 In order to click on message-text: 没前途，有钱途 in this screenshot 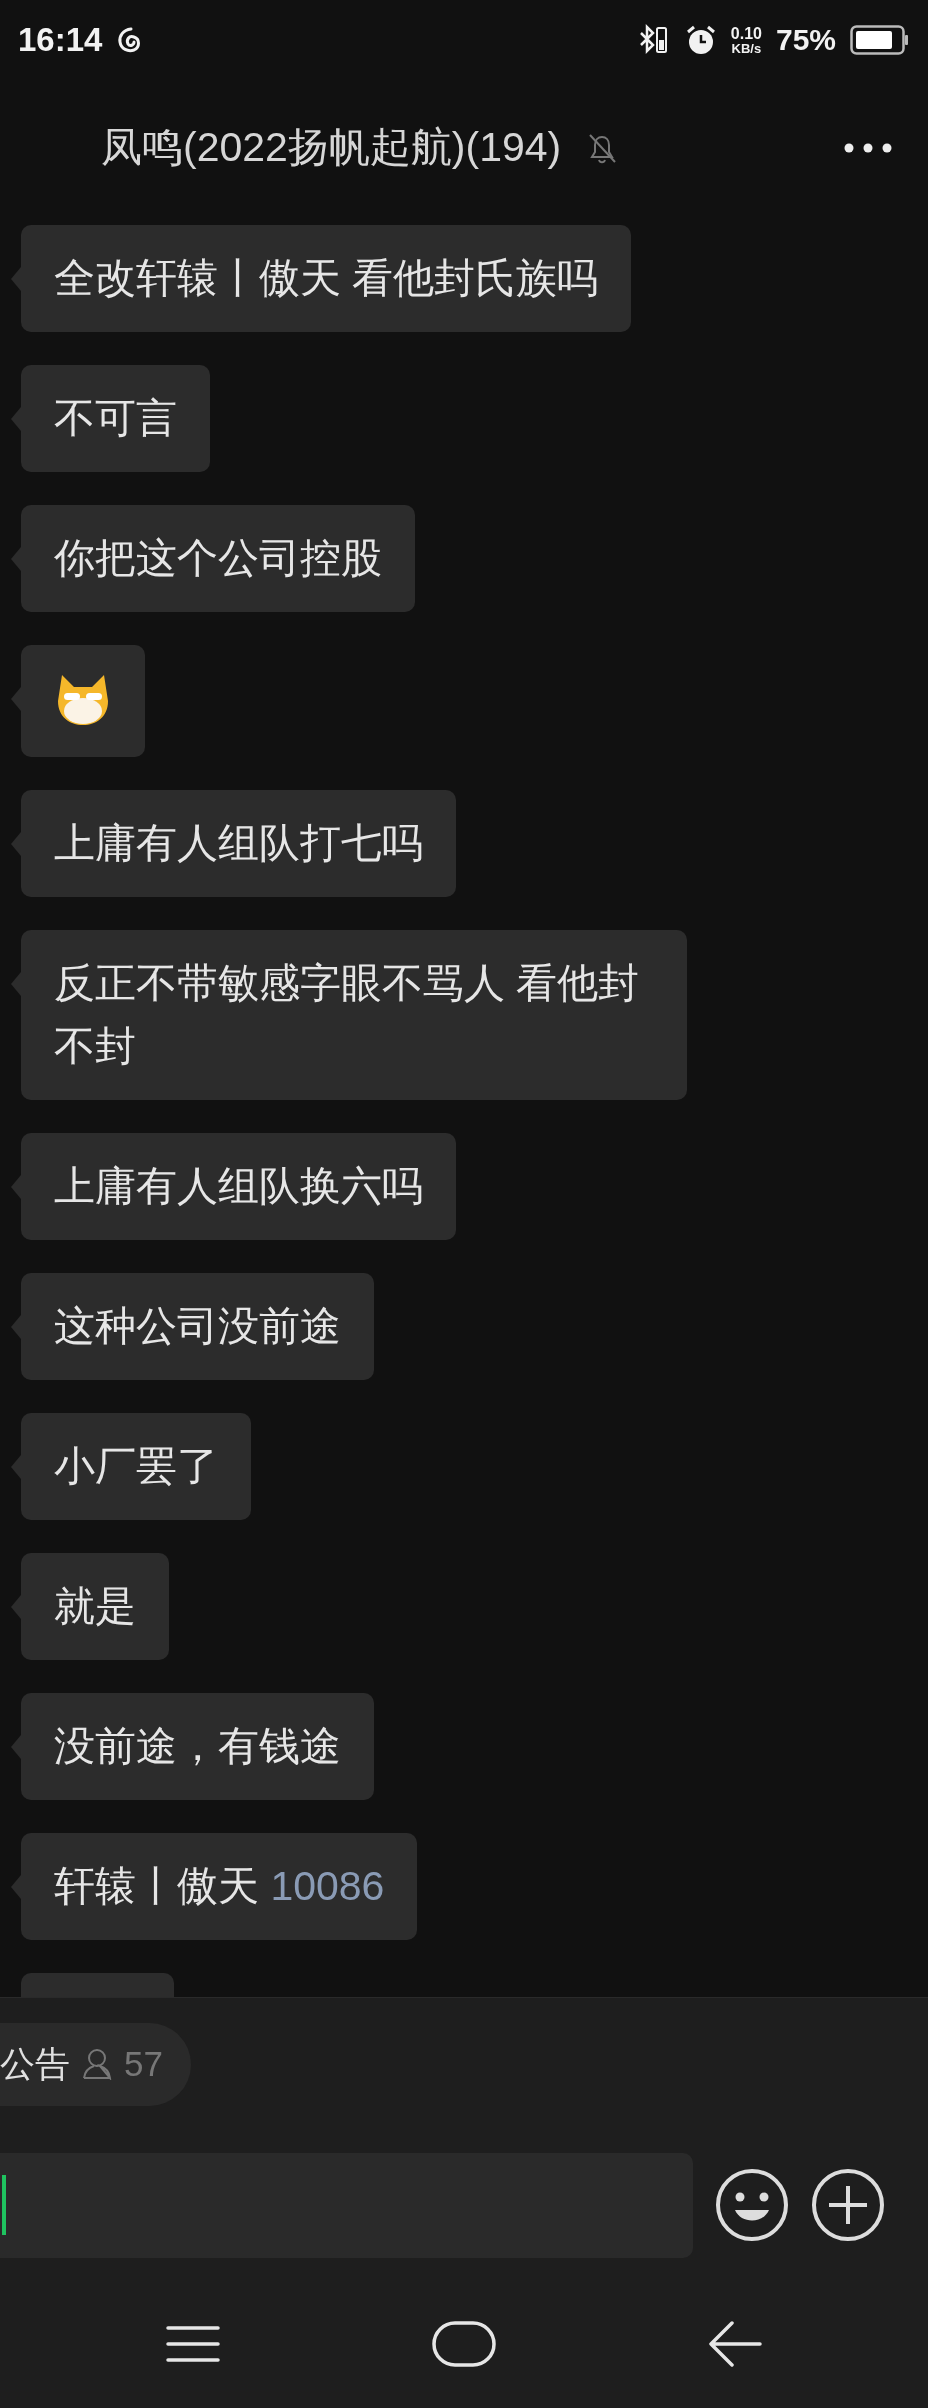, I will do `click(197, 1746)`.